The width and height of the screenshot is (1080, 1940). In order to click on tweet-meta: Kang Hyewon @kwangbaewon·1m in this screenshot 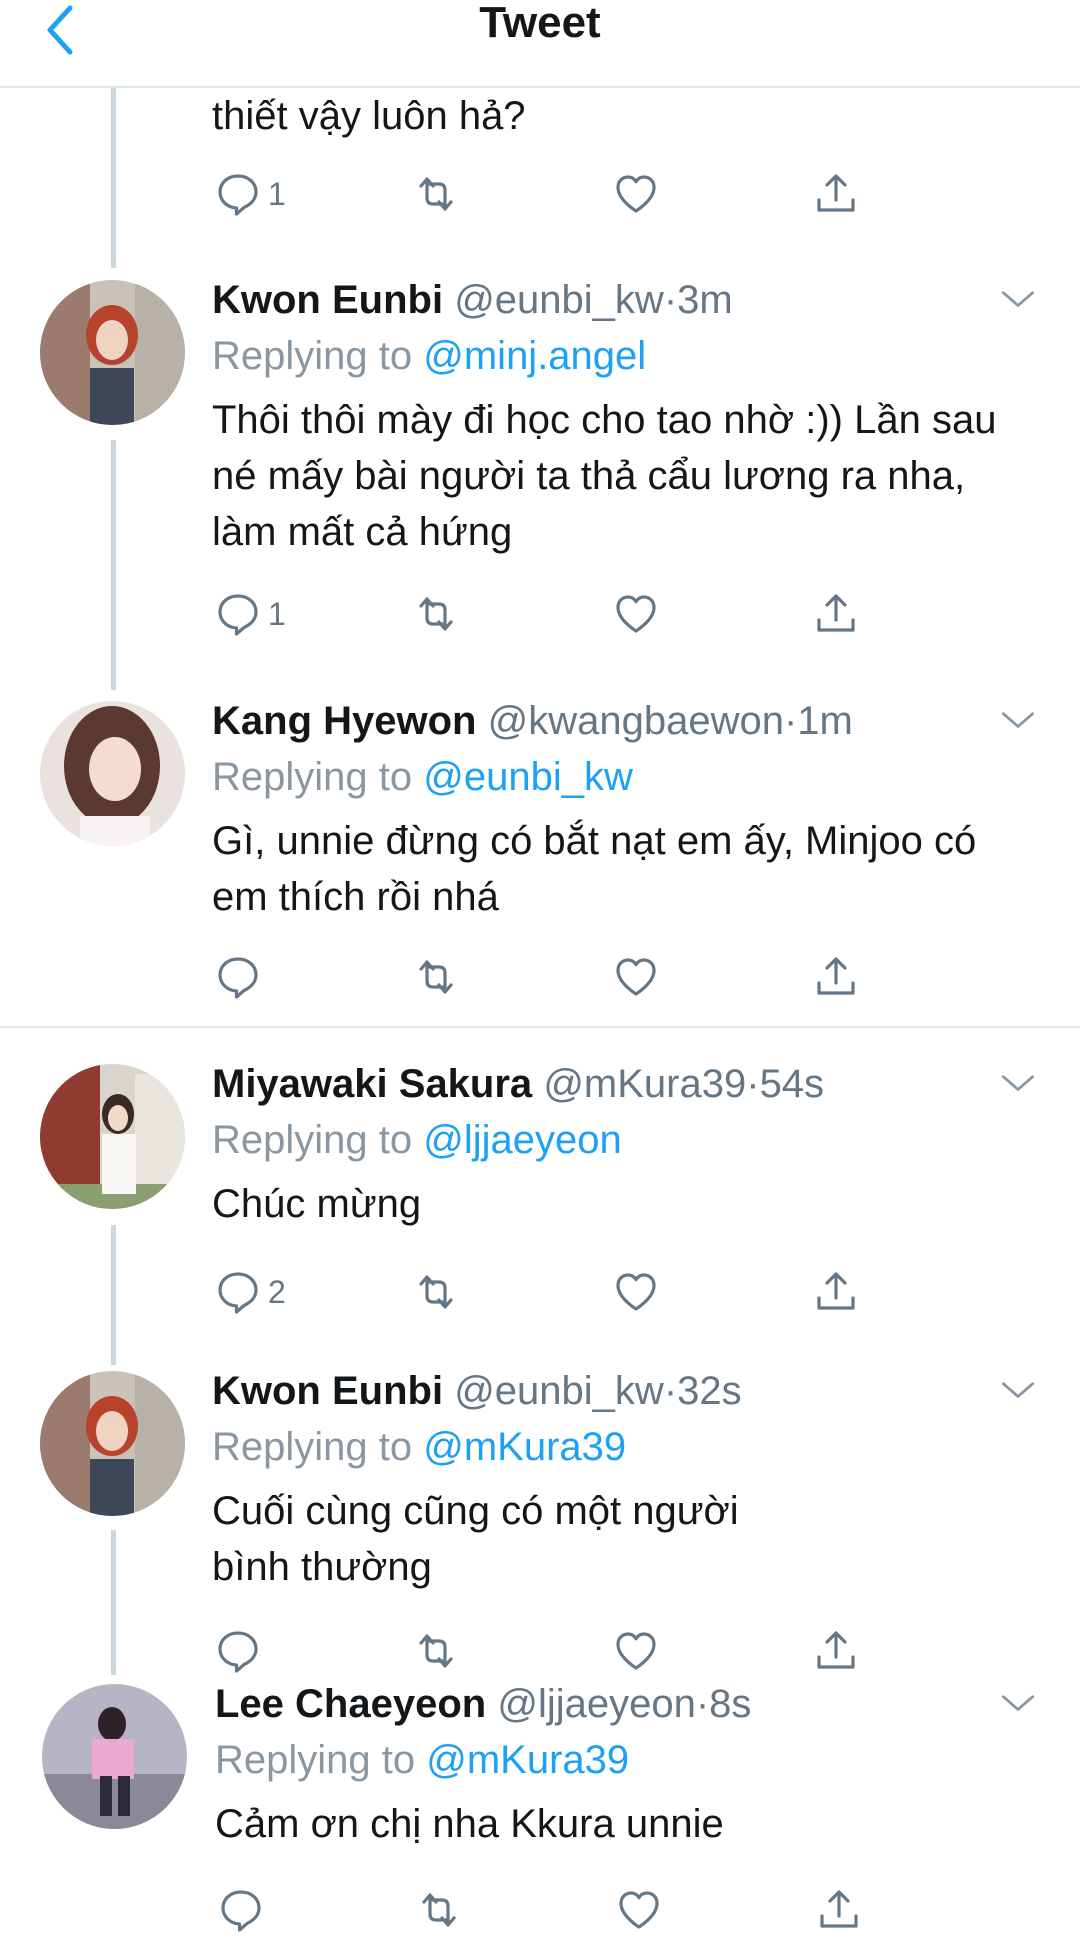, I will do `click(626, 721)`.